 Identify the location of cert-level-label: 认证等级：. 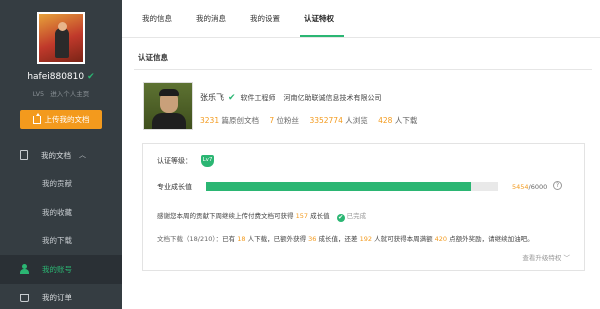
(174, 161).